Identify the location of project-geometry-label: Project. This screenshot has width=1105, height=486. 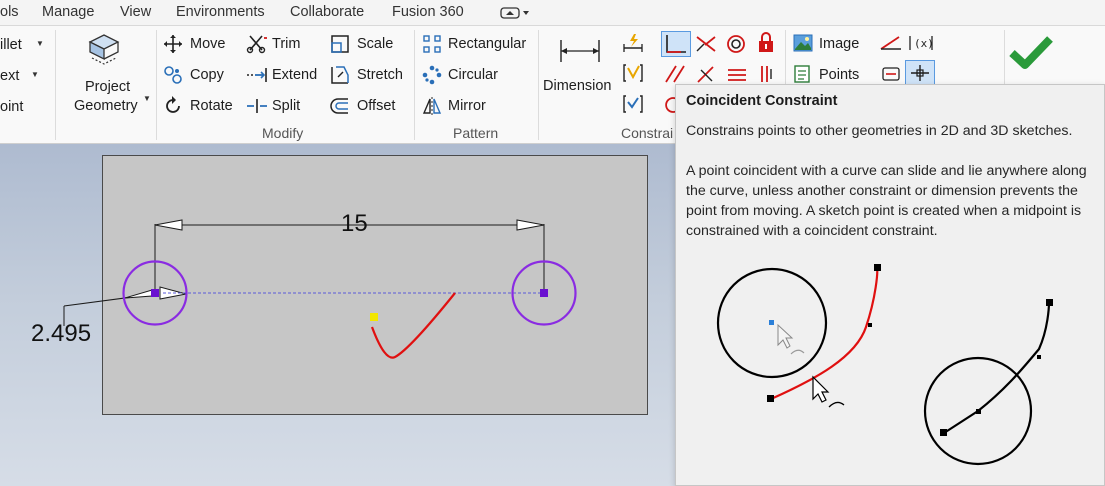
(108, 87).